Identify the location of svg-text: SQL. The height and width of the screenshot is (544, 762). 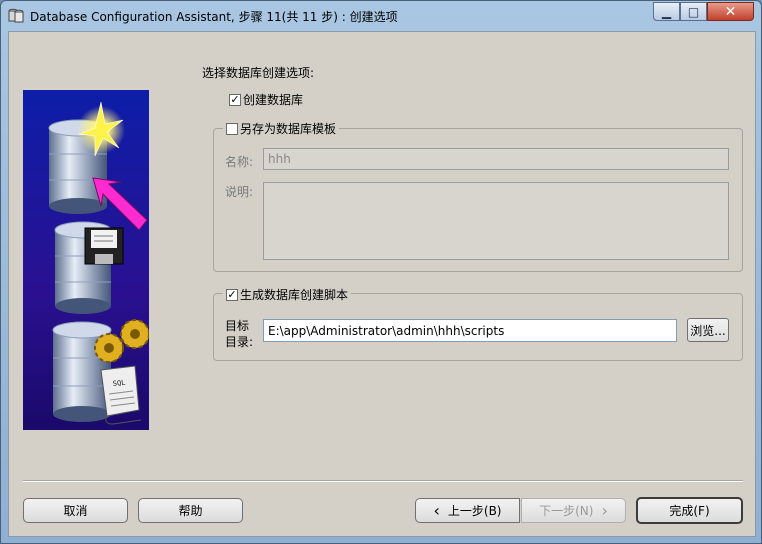
(118, 383).